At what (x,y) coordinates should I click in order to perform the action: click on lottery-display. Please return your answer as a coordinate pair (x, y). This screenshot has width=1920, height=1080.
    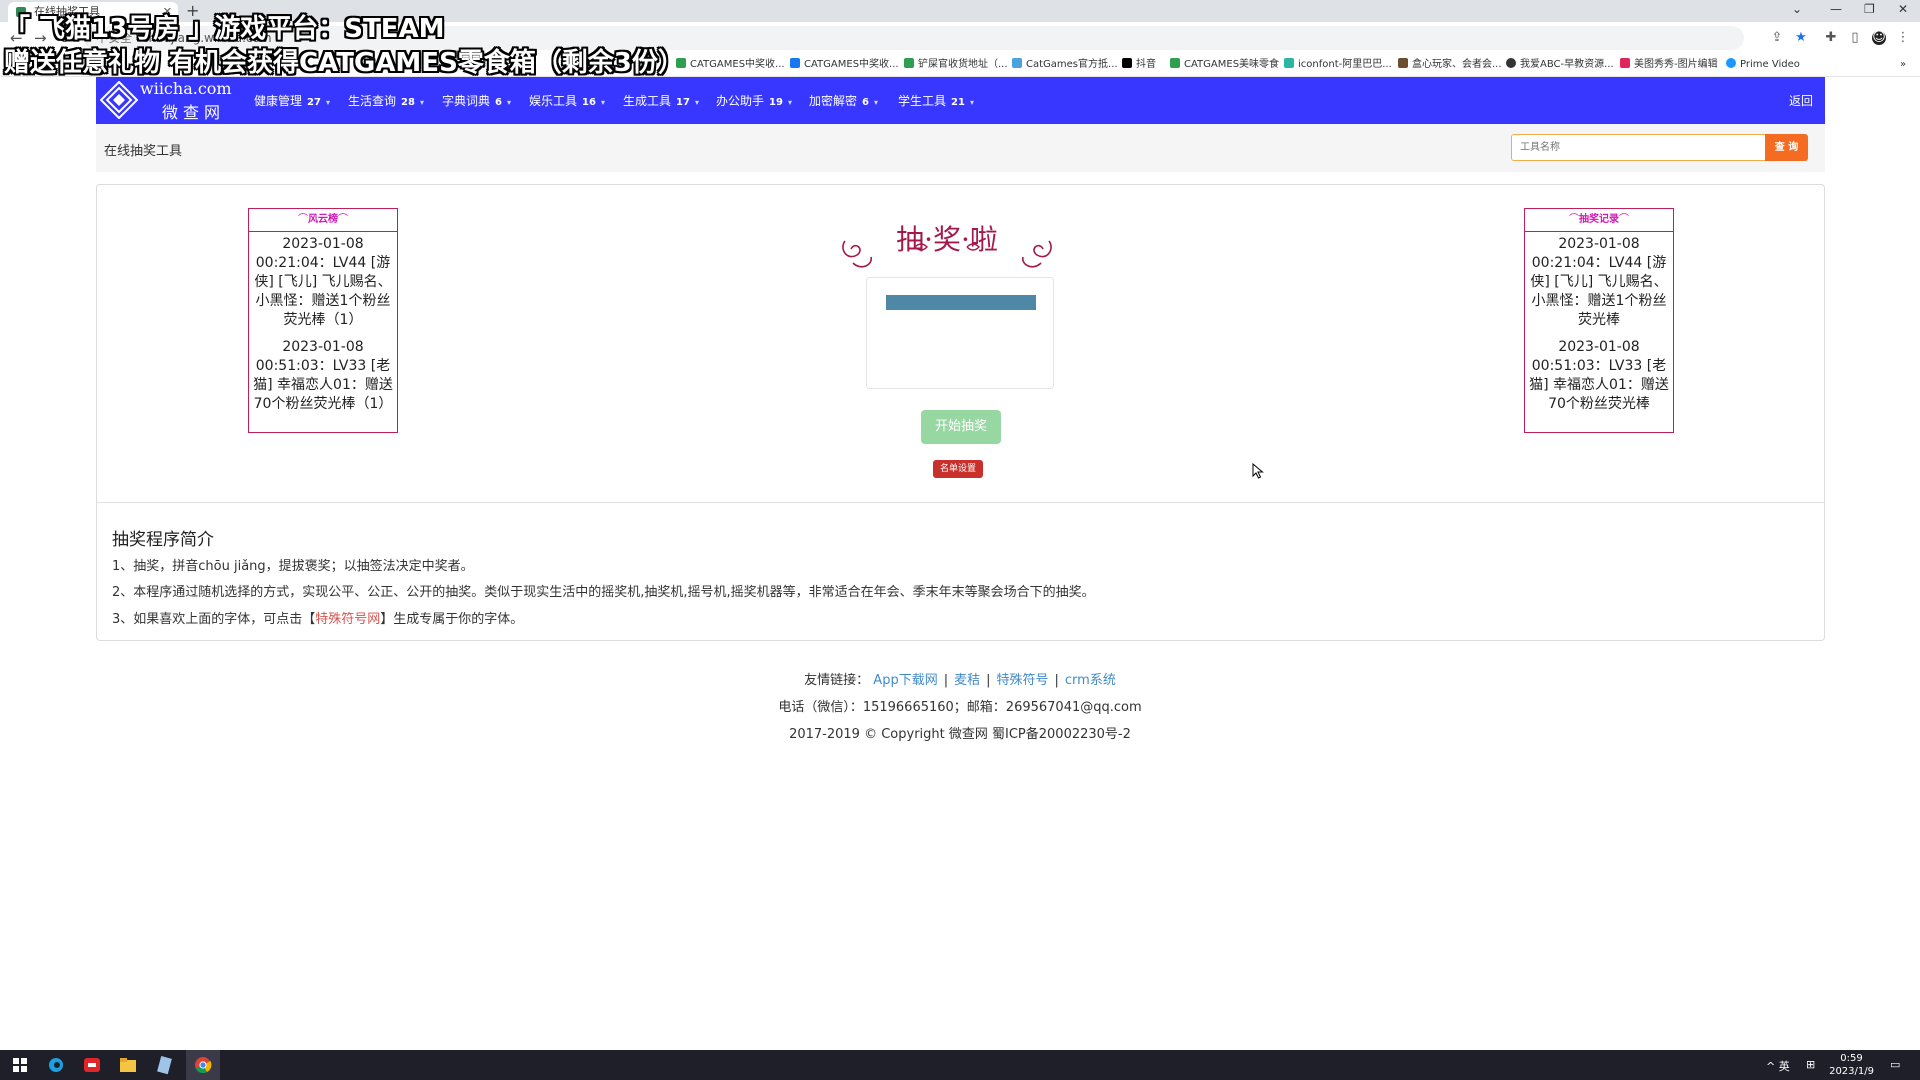
    Looking at the image, I should click on (960, 333).